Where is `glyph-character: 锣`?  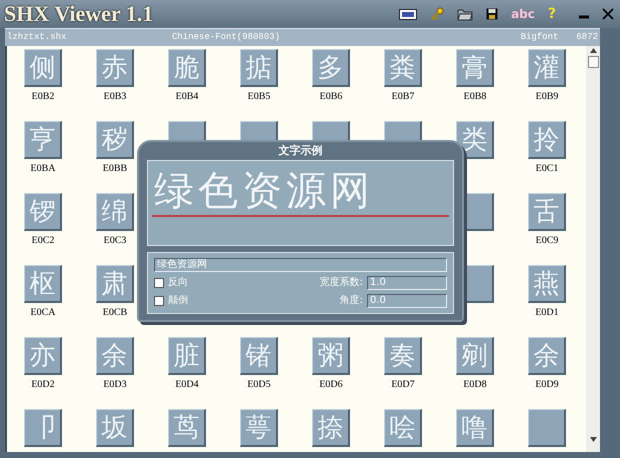 glyph-character: 锣 is located at coordinates (43, 211).